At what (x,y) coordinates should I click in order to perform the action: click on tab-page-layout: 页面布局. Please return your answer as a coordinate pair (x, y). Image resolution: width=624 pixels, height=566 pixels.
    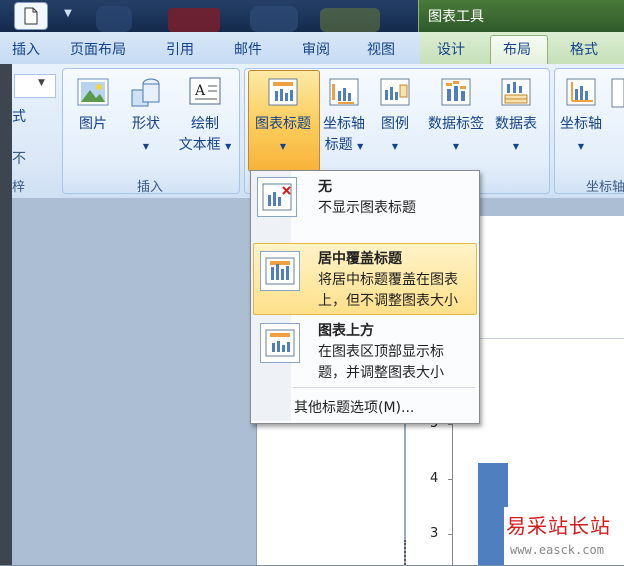
    Looking at the image, I should click on (98, 49).